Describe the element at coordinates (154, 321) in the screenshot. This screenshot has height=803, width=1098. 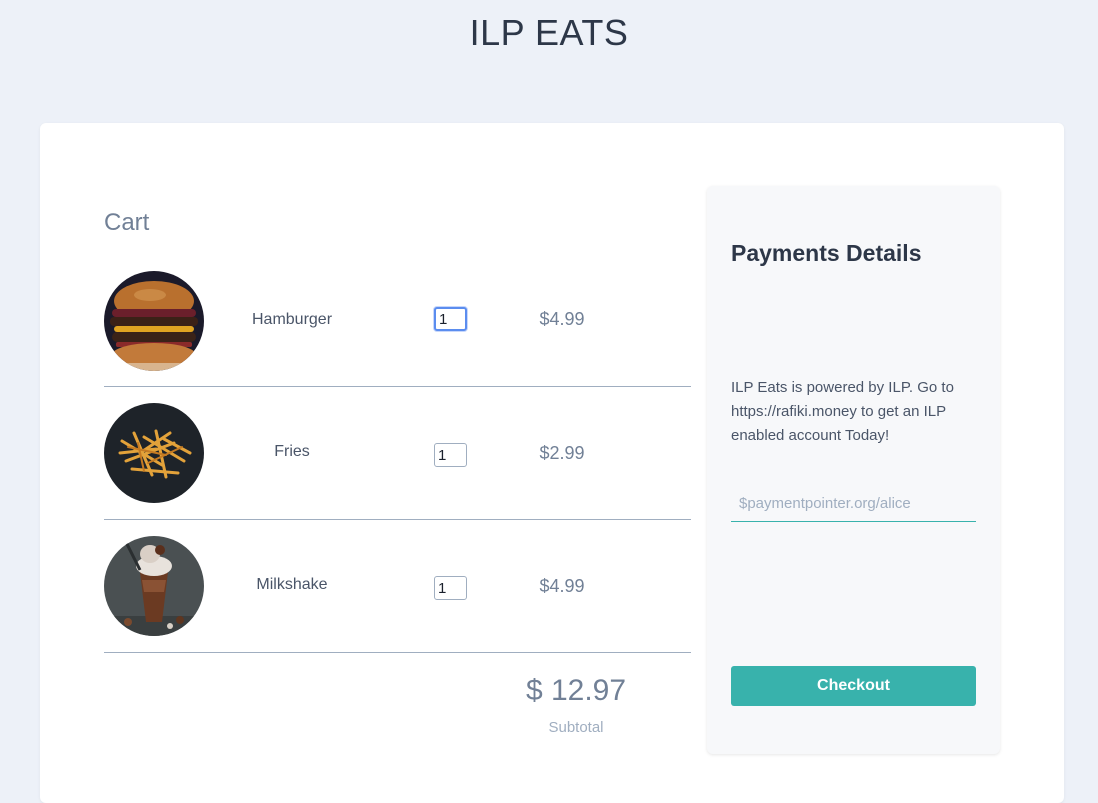
I see `hamburger-image` at that location.